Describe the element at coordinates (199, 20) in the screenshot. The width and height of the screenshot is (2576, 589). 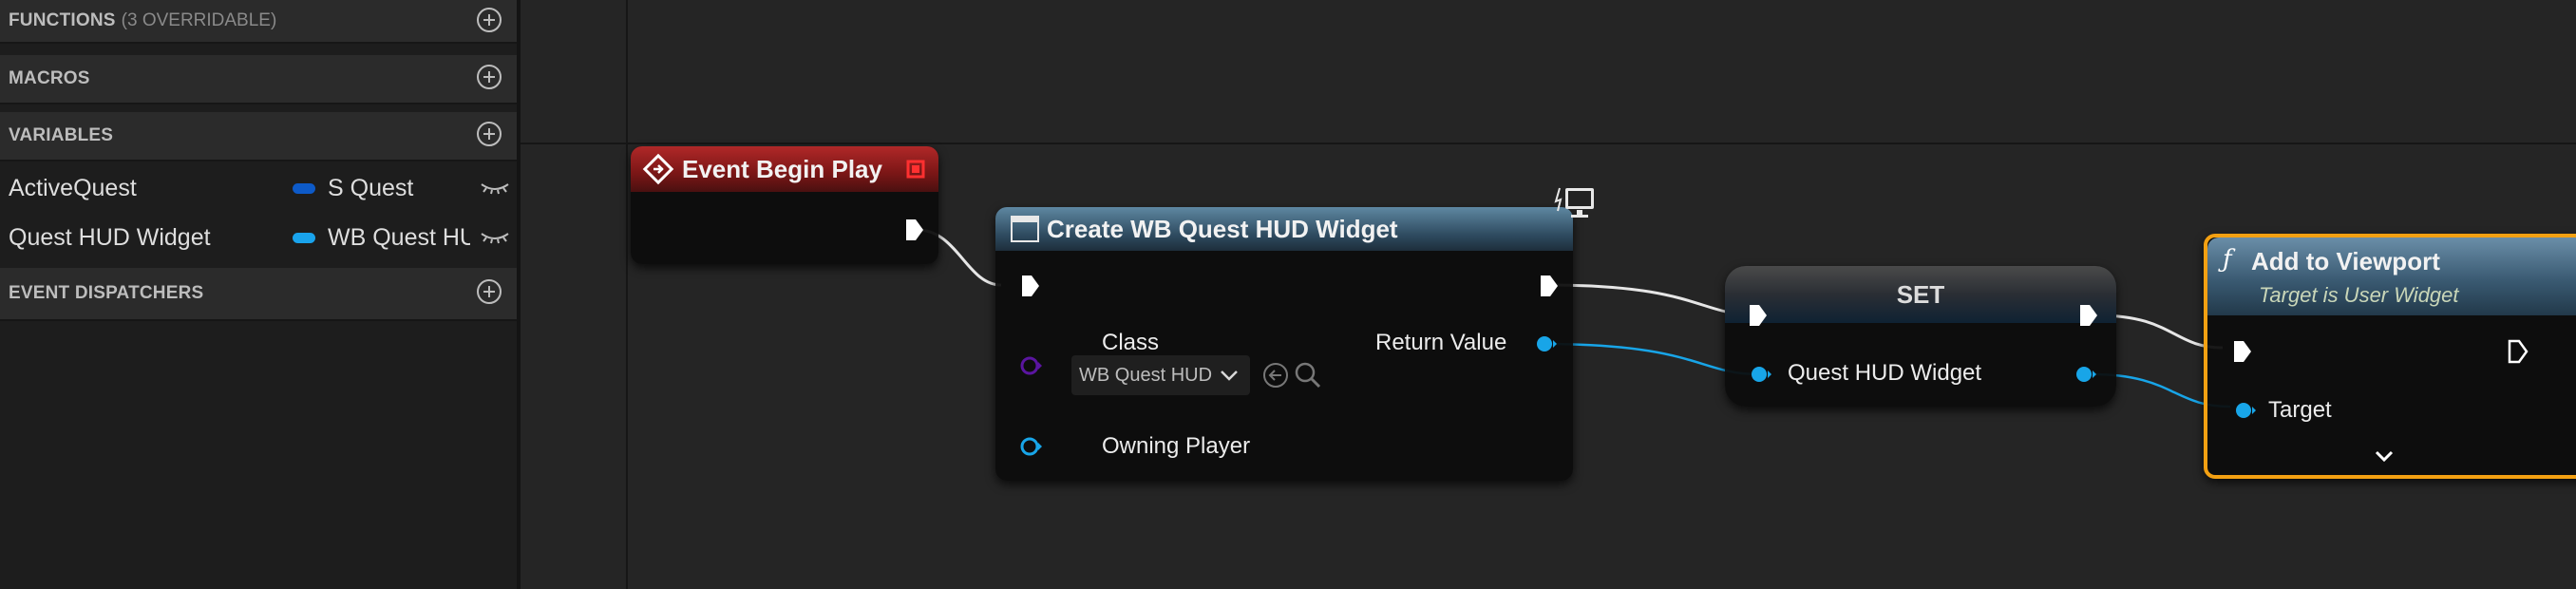
I see `functions-overridable-count: (3 OVERRIDABLE)` at that location.